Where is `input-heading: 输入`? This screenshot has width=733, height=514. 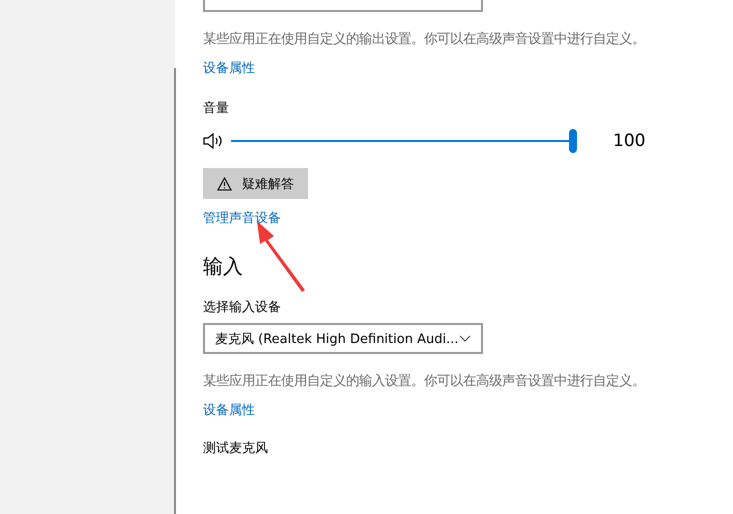 input-heading: 输入 is located at coordinates (223, 266).